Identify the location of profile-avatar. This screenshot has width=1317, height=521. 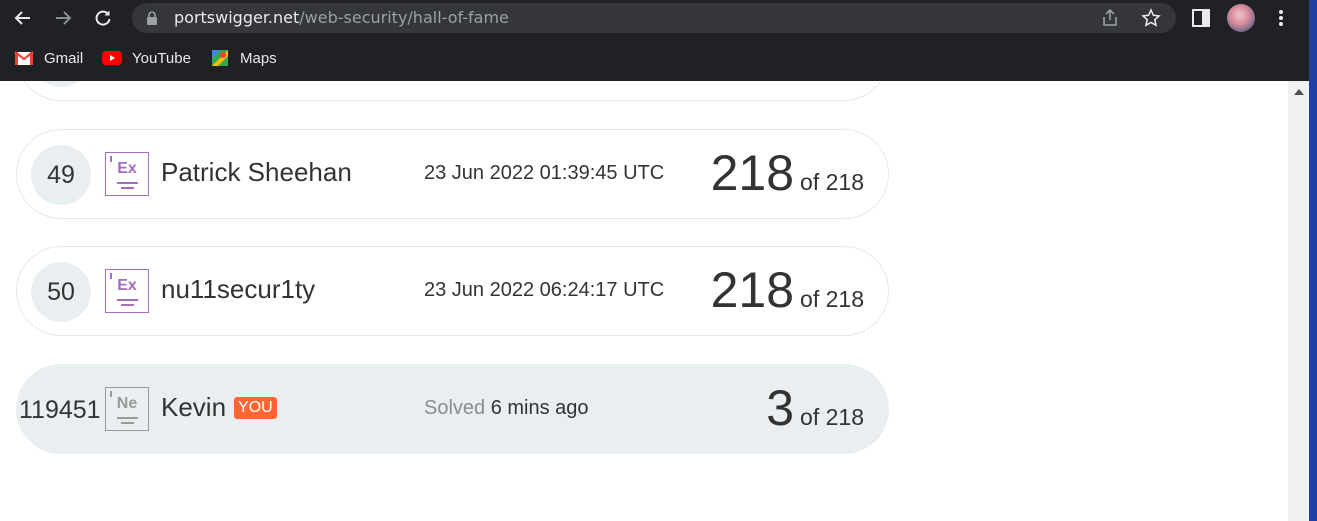
(1241, 18).